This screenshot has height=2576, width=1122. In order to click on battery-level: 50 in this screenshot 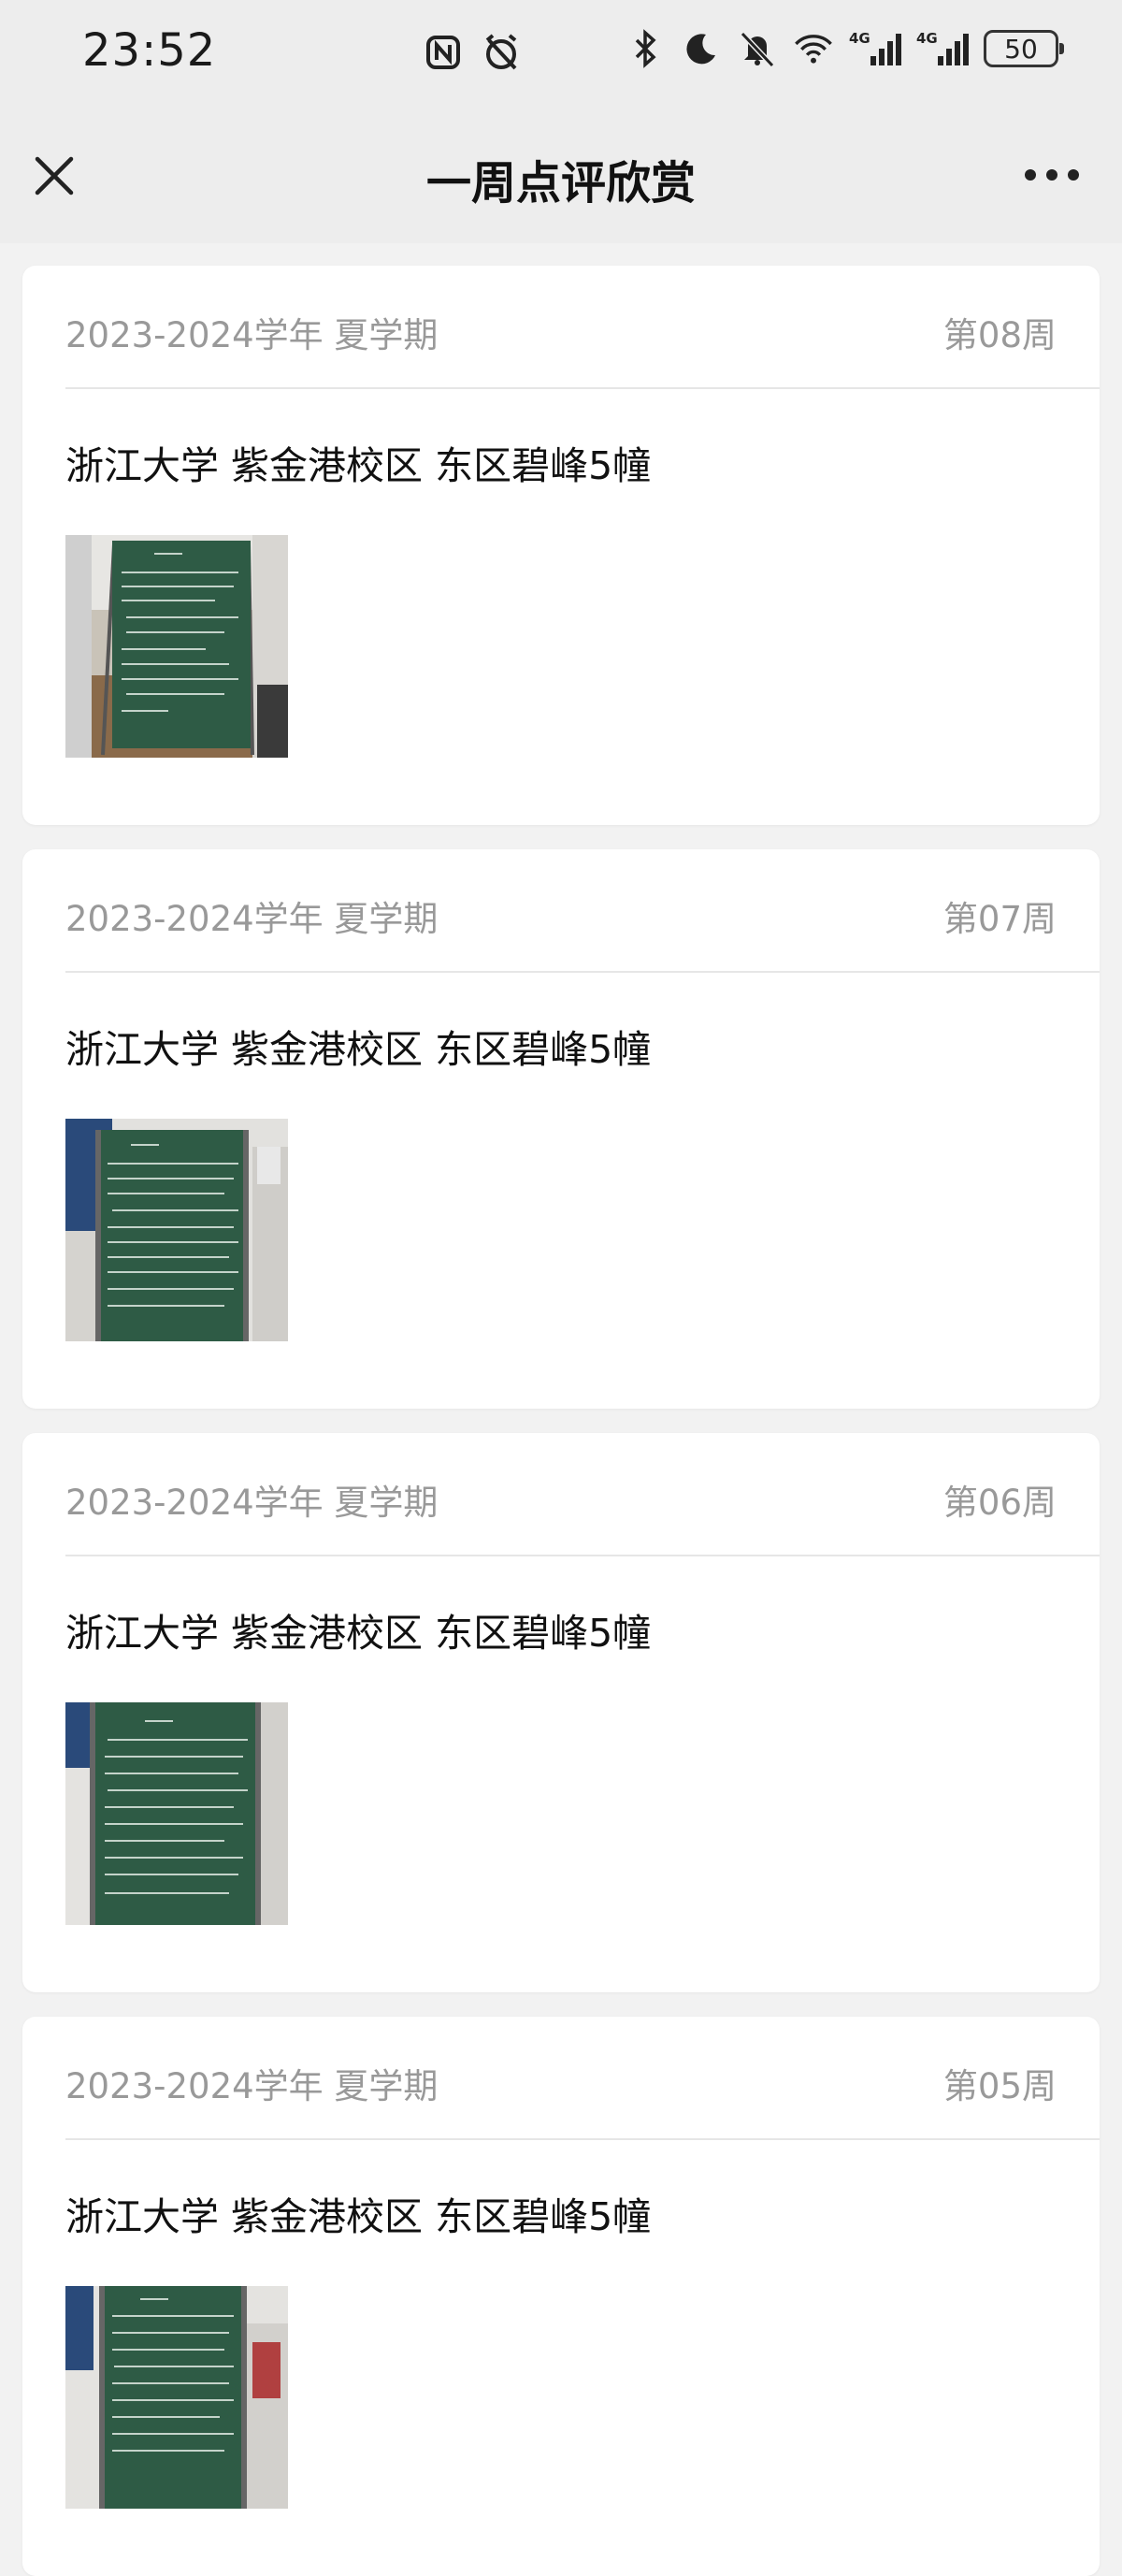, I will do `click(1021, 49)`.